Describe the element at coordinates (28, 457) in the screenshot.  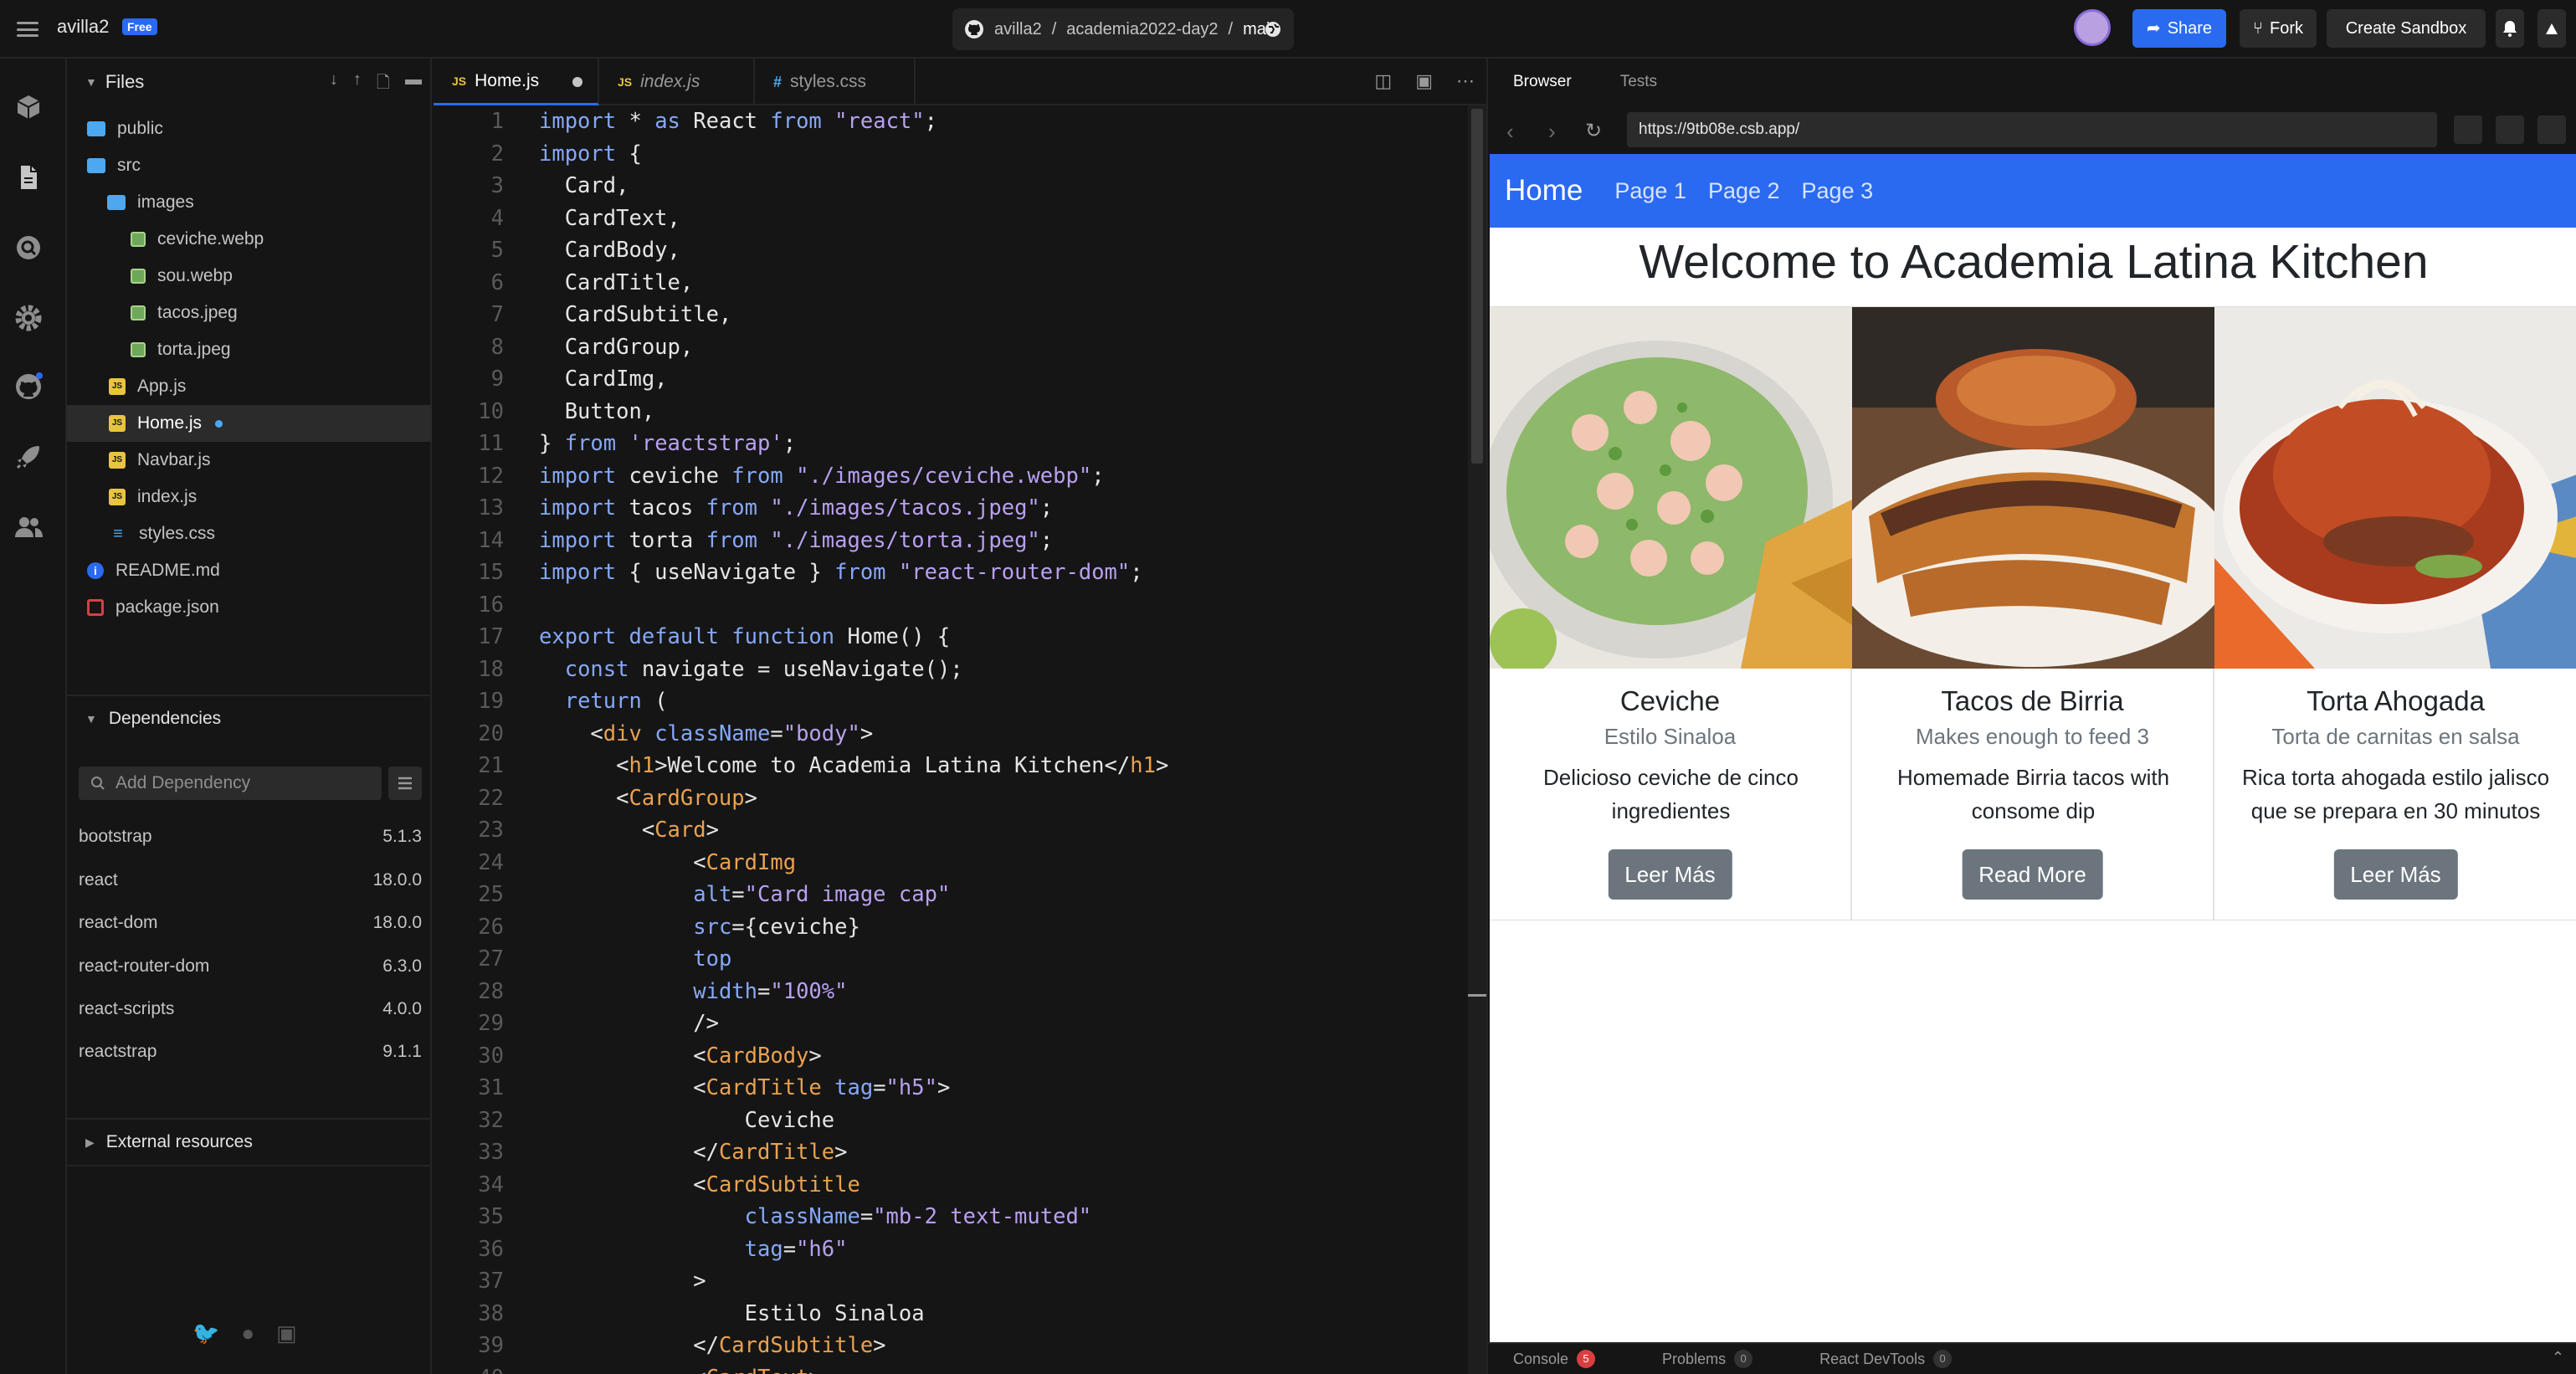
I see `rocket-icon` at that location.